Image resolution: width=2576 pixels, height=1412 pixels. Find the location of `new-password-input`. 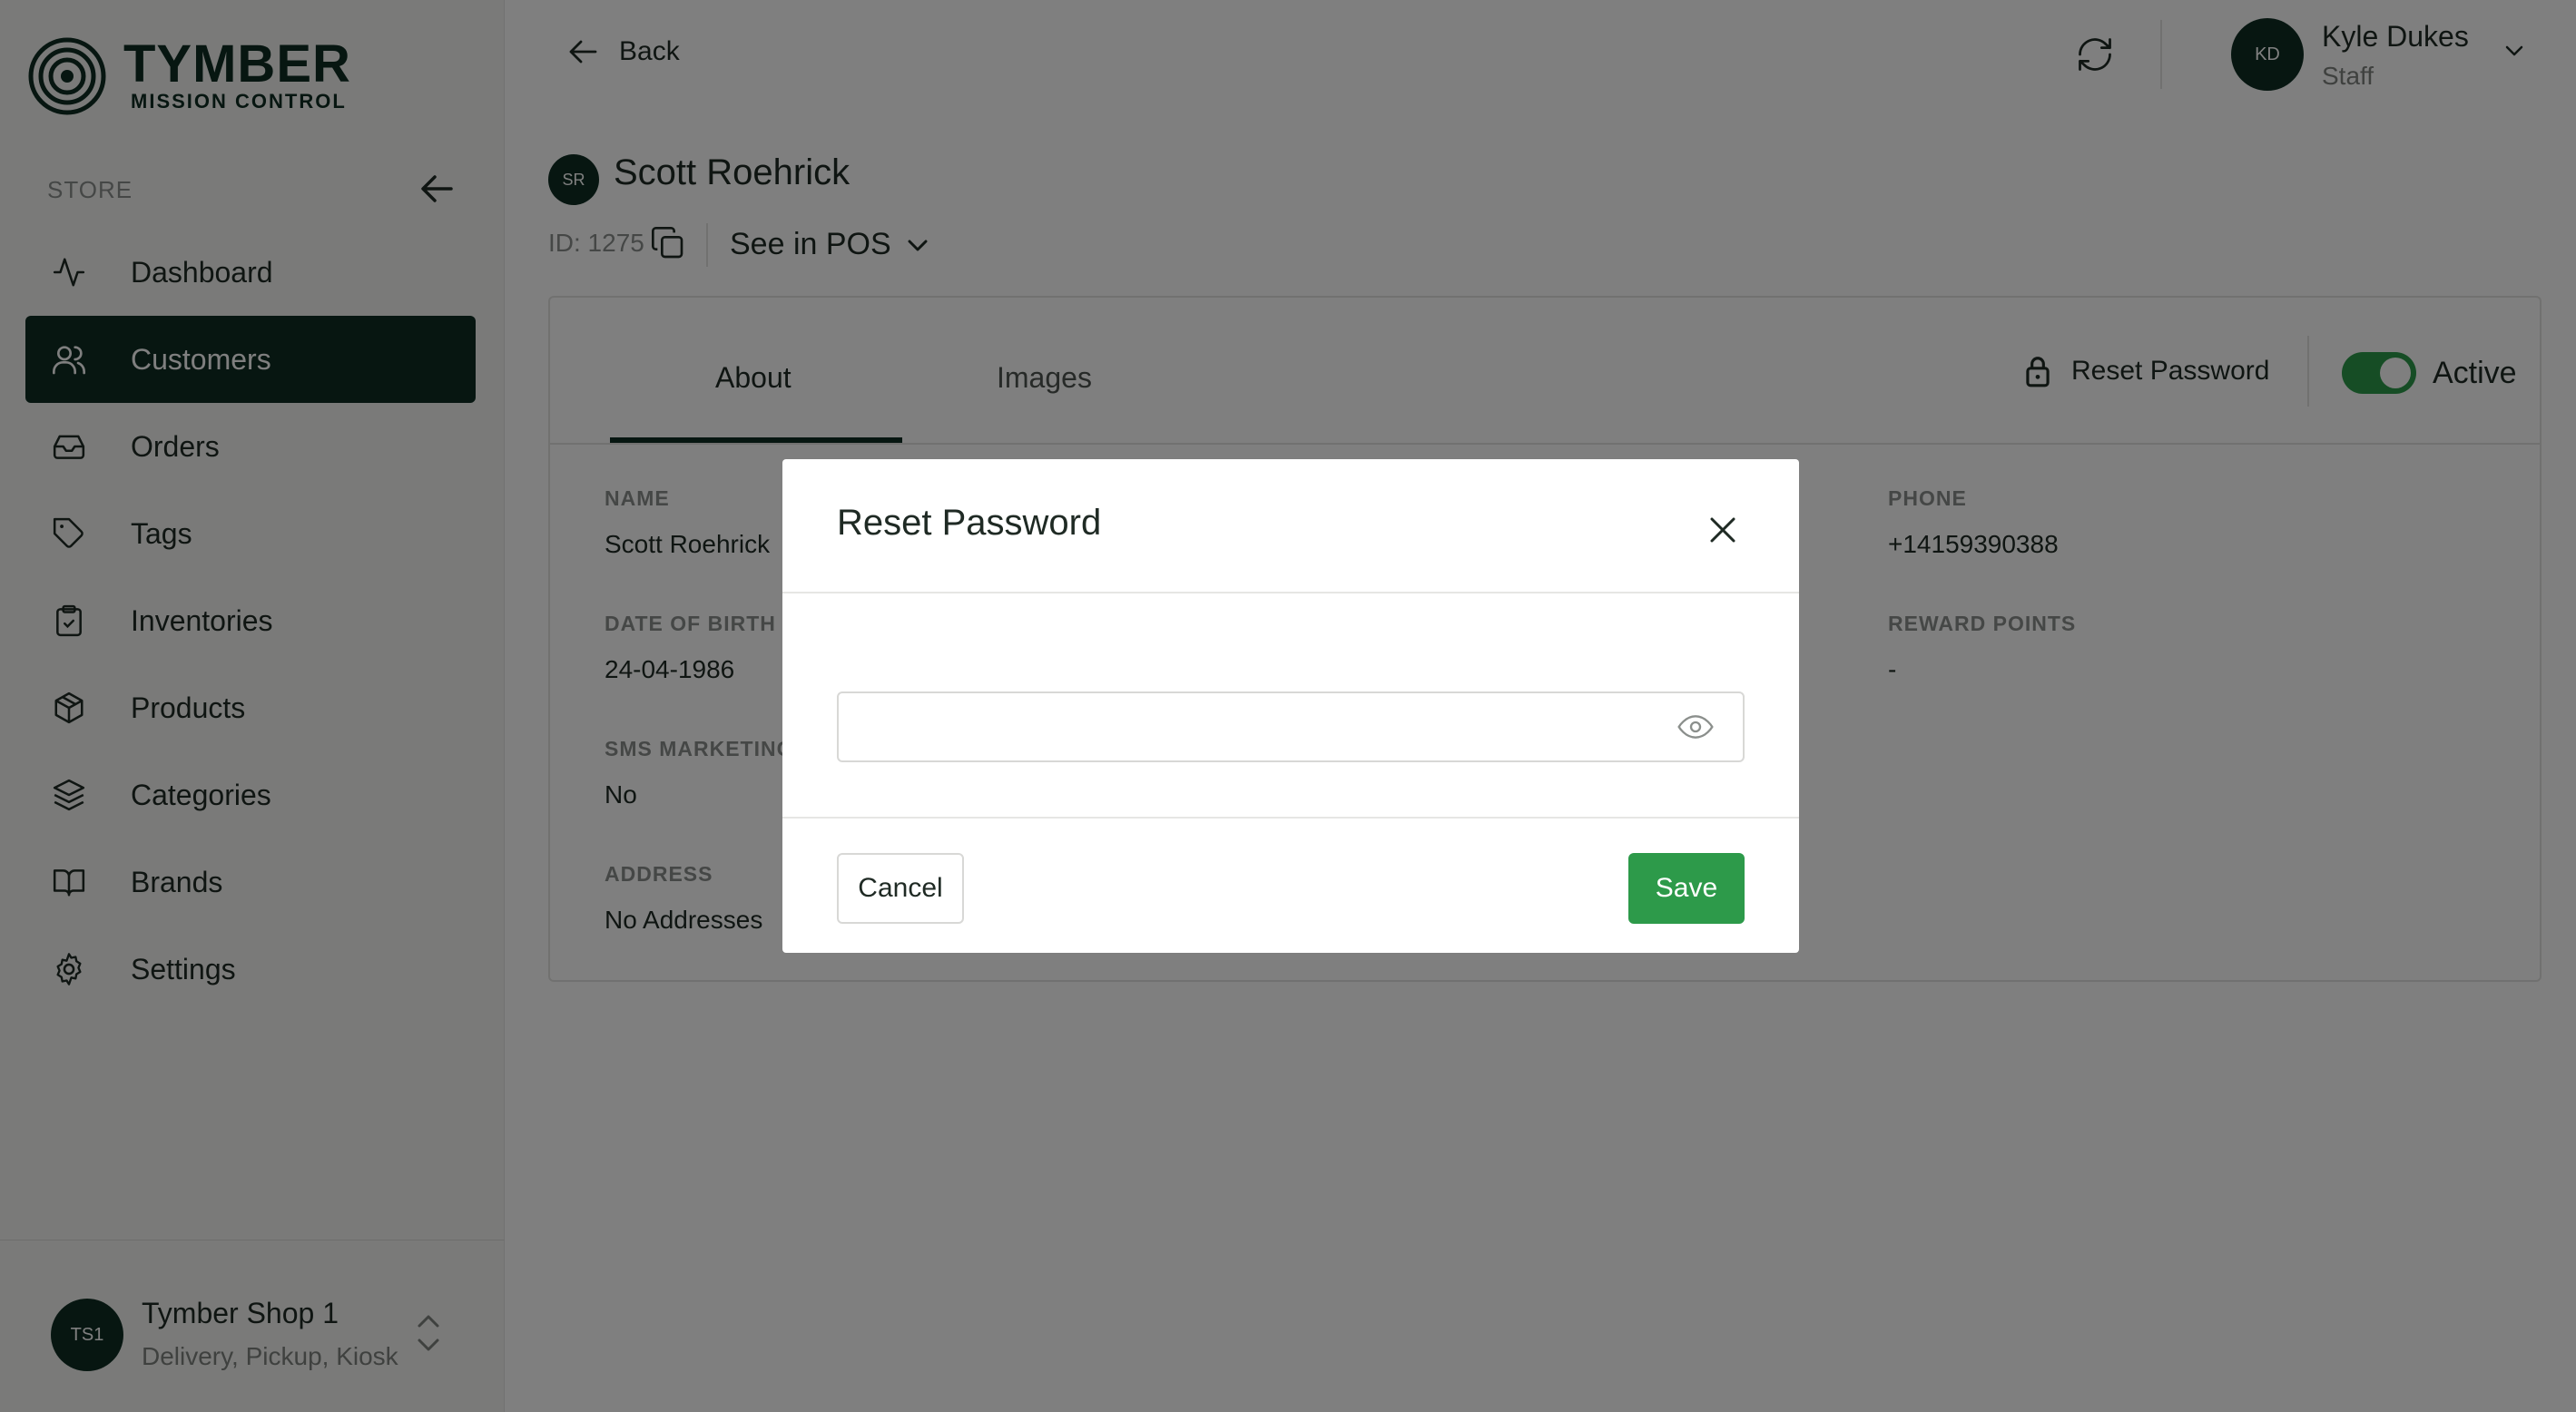

new-password-input is located at coordinates (1291, 726).